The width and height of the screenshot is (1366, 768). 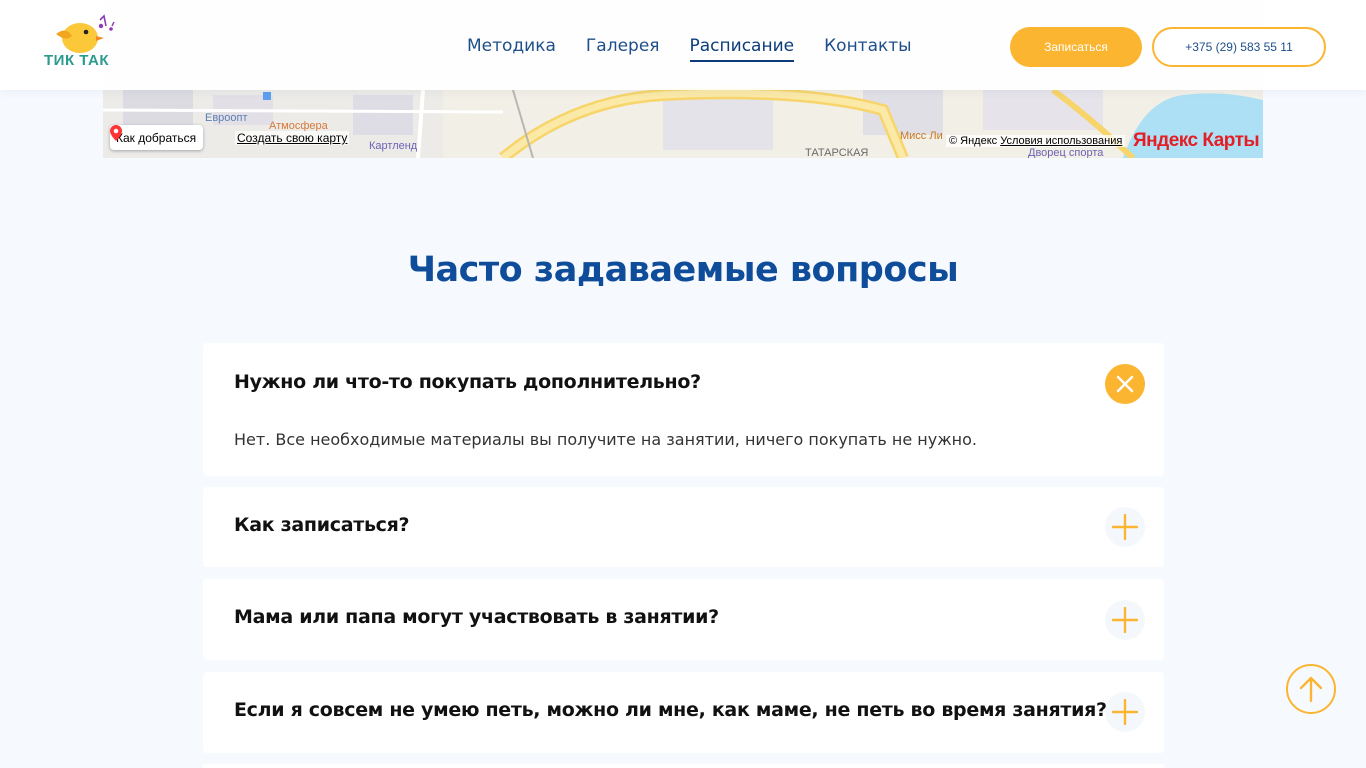 I want to click on map-label-kartlend: Картленд, so click(x=393, y=146).